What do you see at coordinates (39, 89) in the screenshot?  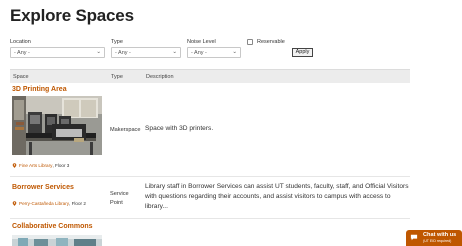 I see `space-link-3d-printing-area: 3D Printing Area` at bounding box center [39, 89].